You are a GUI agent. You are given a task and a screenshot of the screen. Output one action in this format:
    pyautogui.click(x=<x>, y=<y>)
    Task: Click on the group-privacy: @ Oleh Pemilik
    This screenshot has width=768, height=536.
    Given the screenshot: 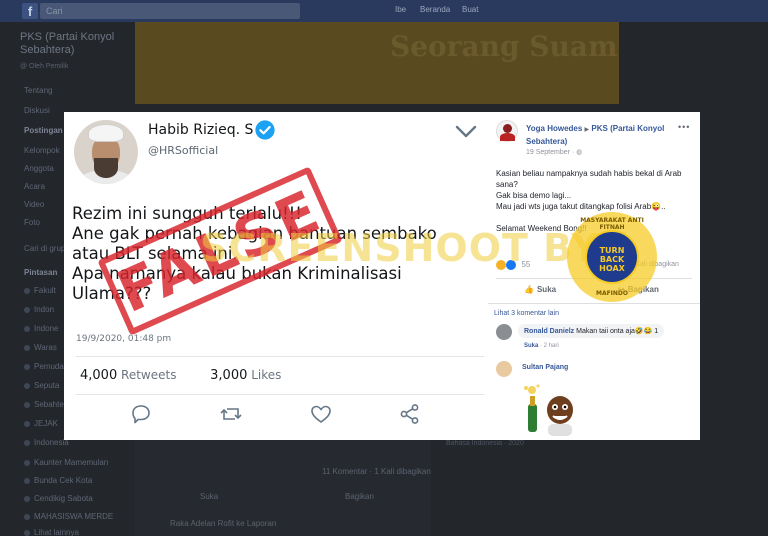 What is the action you would take?
    pyautogui.click(x=44, y=66)
    